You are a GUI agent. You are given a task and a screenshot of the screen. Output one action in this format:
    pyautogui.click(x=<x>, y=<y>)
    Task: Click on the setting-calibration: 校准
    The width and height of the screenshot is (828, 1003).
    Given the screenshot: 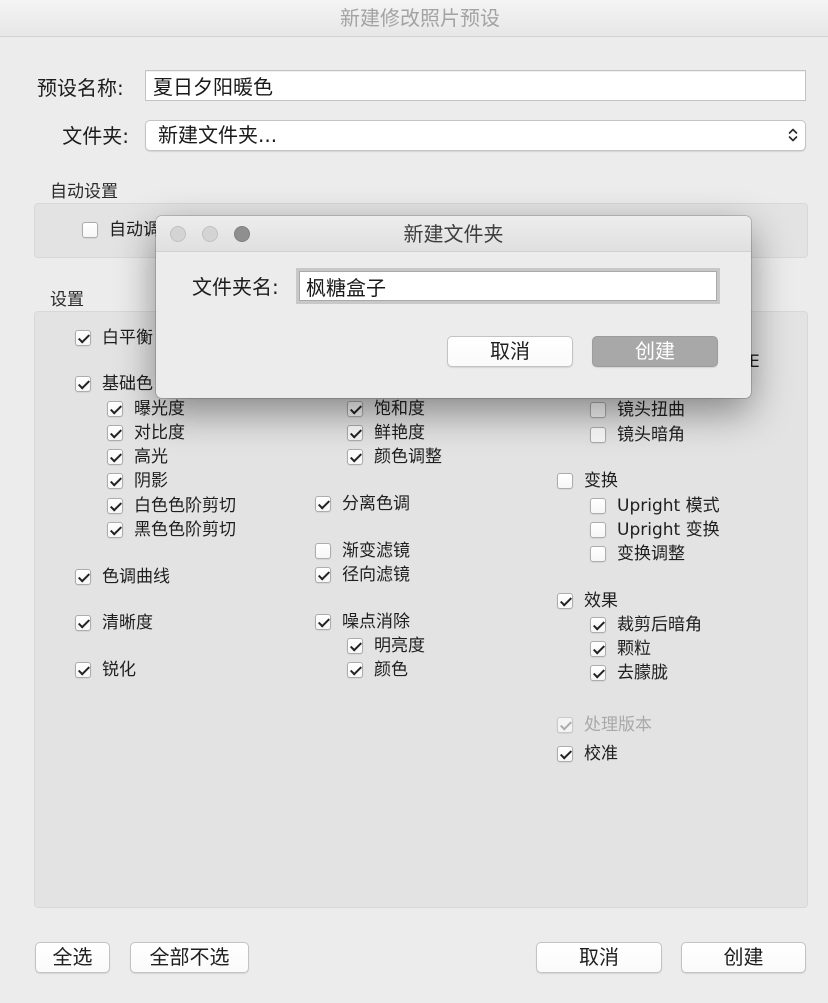 What is the action you would take?
    pyautogui.click(x=587, y=754)
    